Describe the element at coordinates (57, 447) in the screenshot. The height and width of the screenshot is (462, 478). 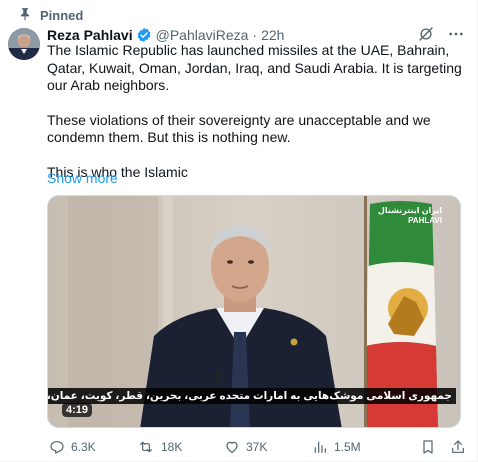
I see `reply-icon` at that location.